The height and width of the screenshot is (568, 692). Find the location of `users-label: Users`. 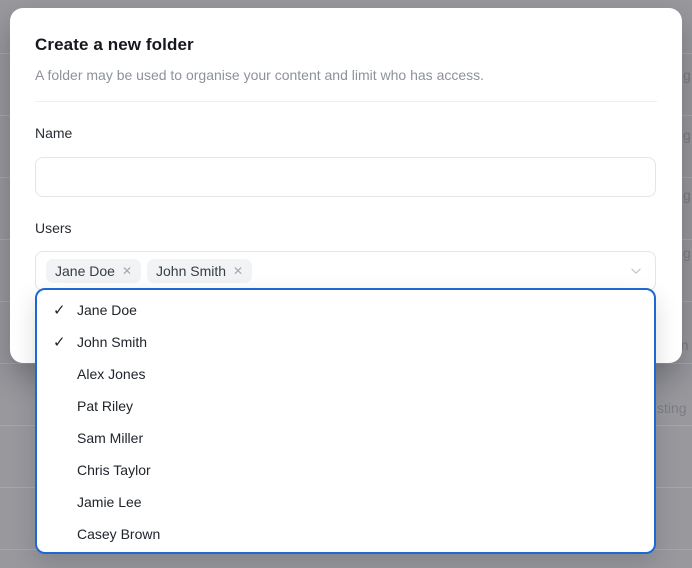

users-label: Users is located at coordinates (53, 228).